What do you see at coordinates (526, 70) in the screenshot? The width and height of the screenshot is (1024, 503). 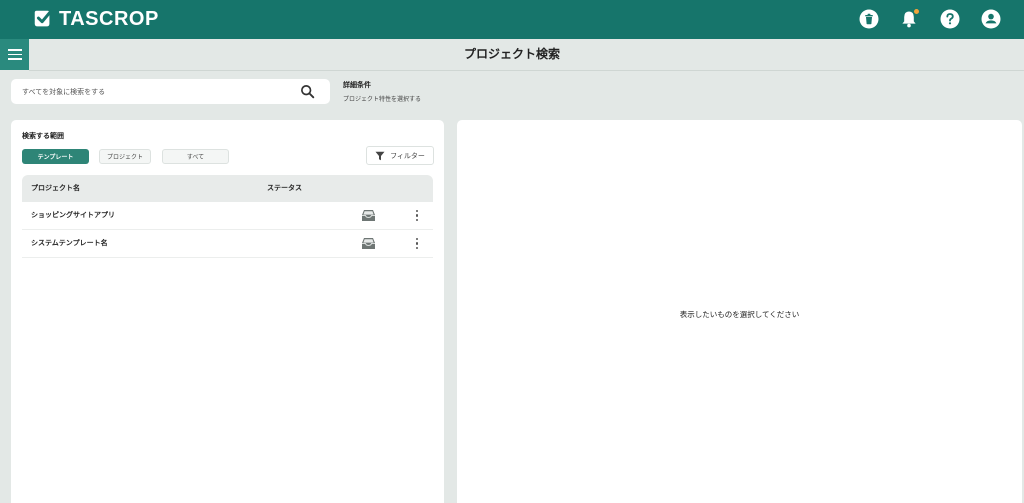 I see `title-divider` at bounding box center [526, 70].